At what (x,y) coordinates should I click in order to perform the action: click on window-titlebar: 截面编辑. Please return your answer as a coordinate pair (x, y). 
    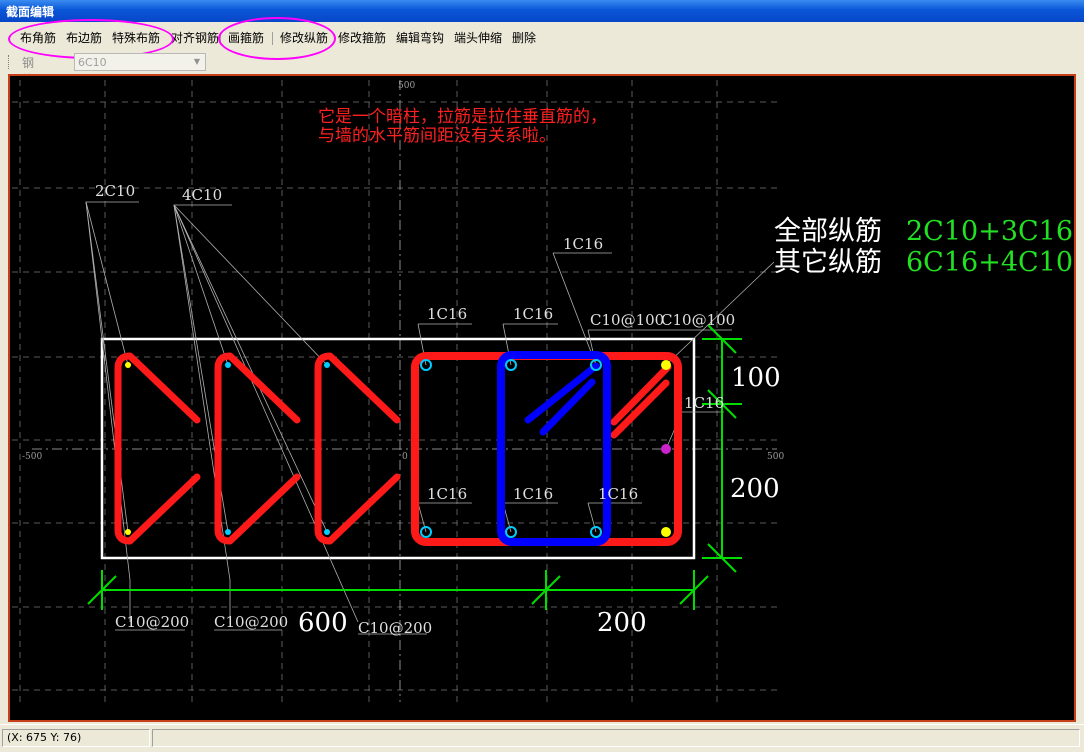
    Looking at the image, I should click on (542, 11).